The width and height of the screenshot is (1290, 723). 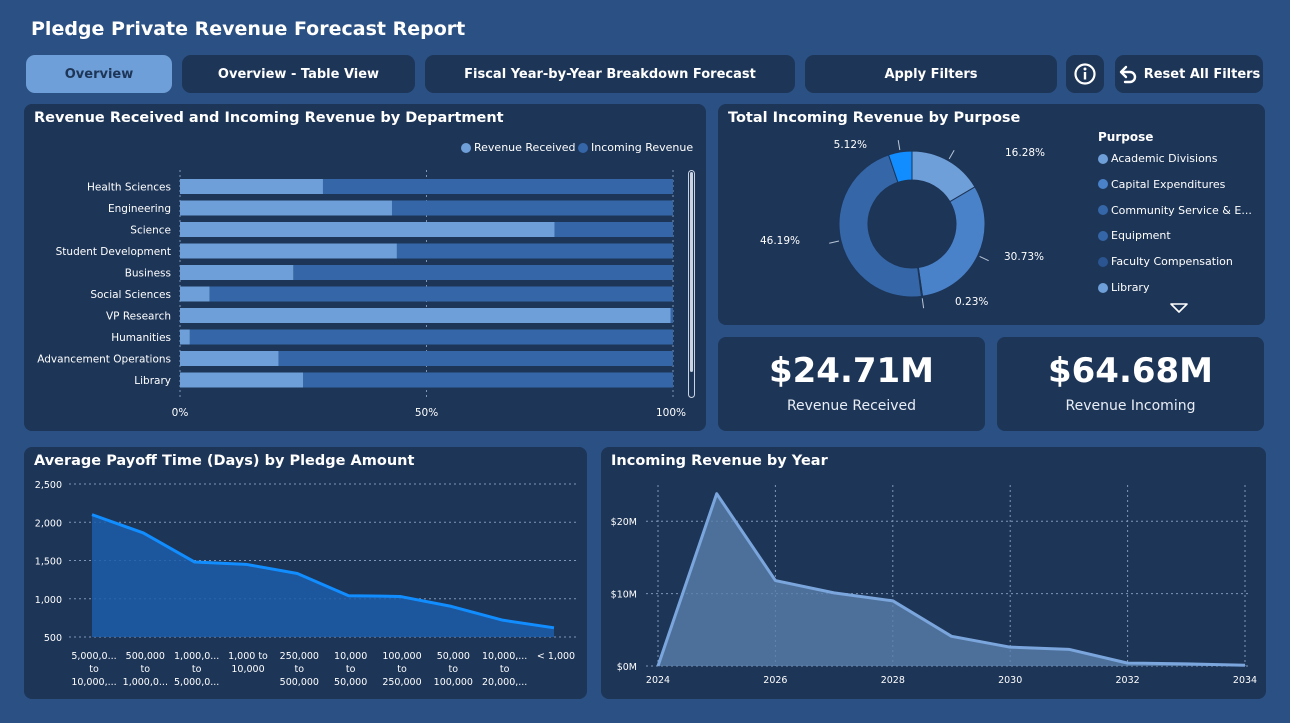 I want to click on x-tick-label: 50%, so click(x=426, y=413).